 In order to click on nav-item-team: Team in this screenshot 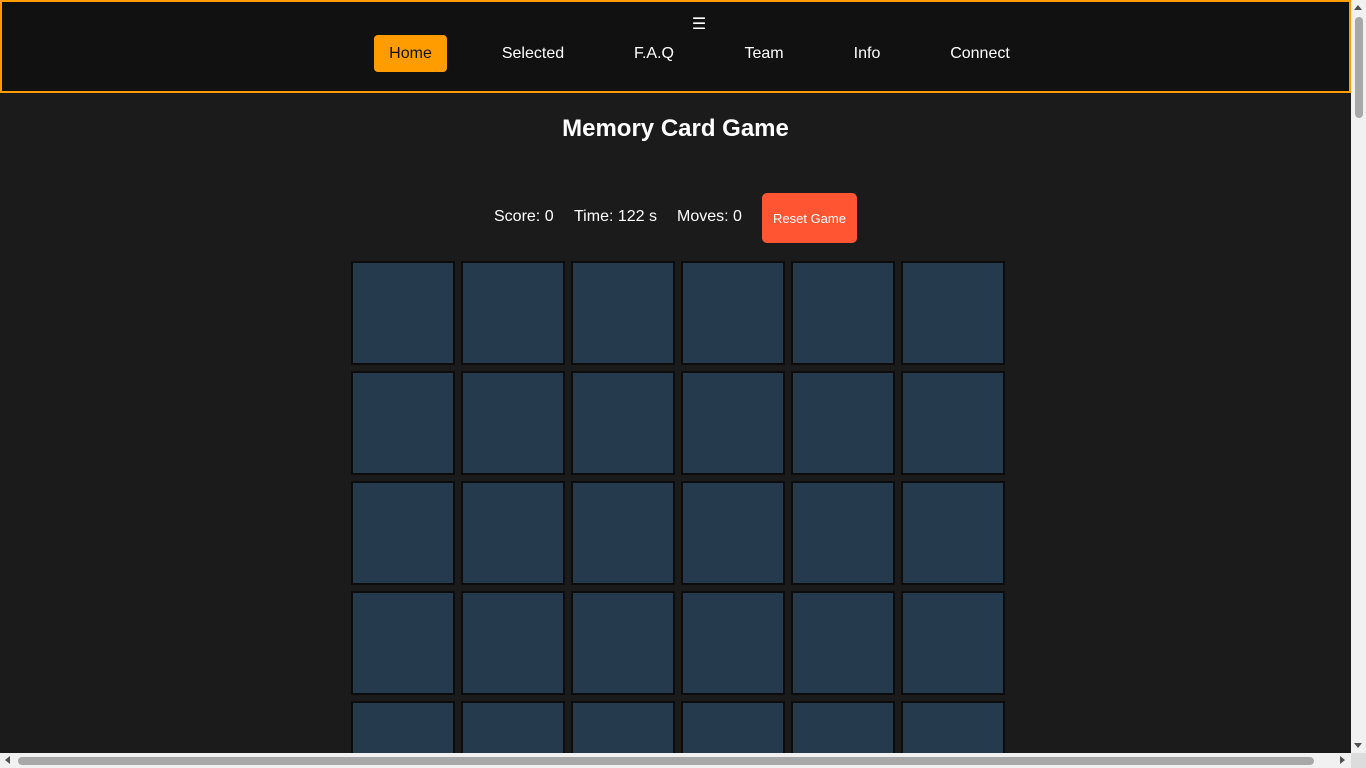, I will do `click(764, 53)`.